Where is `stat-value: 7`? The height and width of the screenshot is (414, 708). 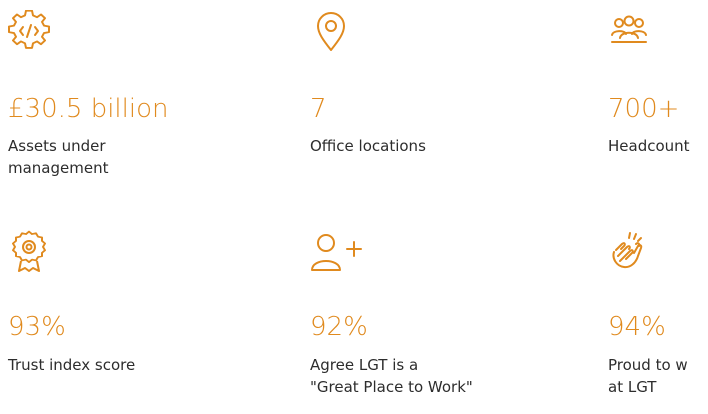 stat-value: 7 is located at coordinates (318, 109).